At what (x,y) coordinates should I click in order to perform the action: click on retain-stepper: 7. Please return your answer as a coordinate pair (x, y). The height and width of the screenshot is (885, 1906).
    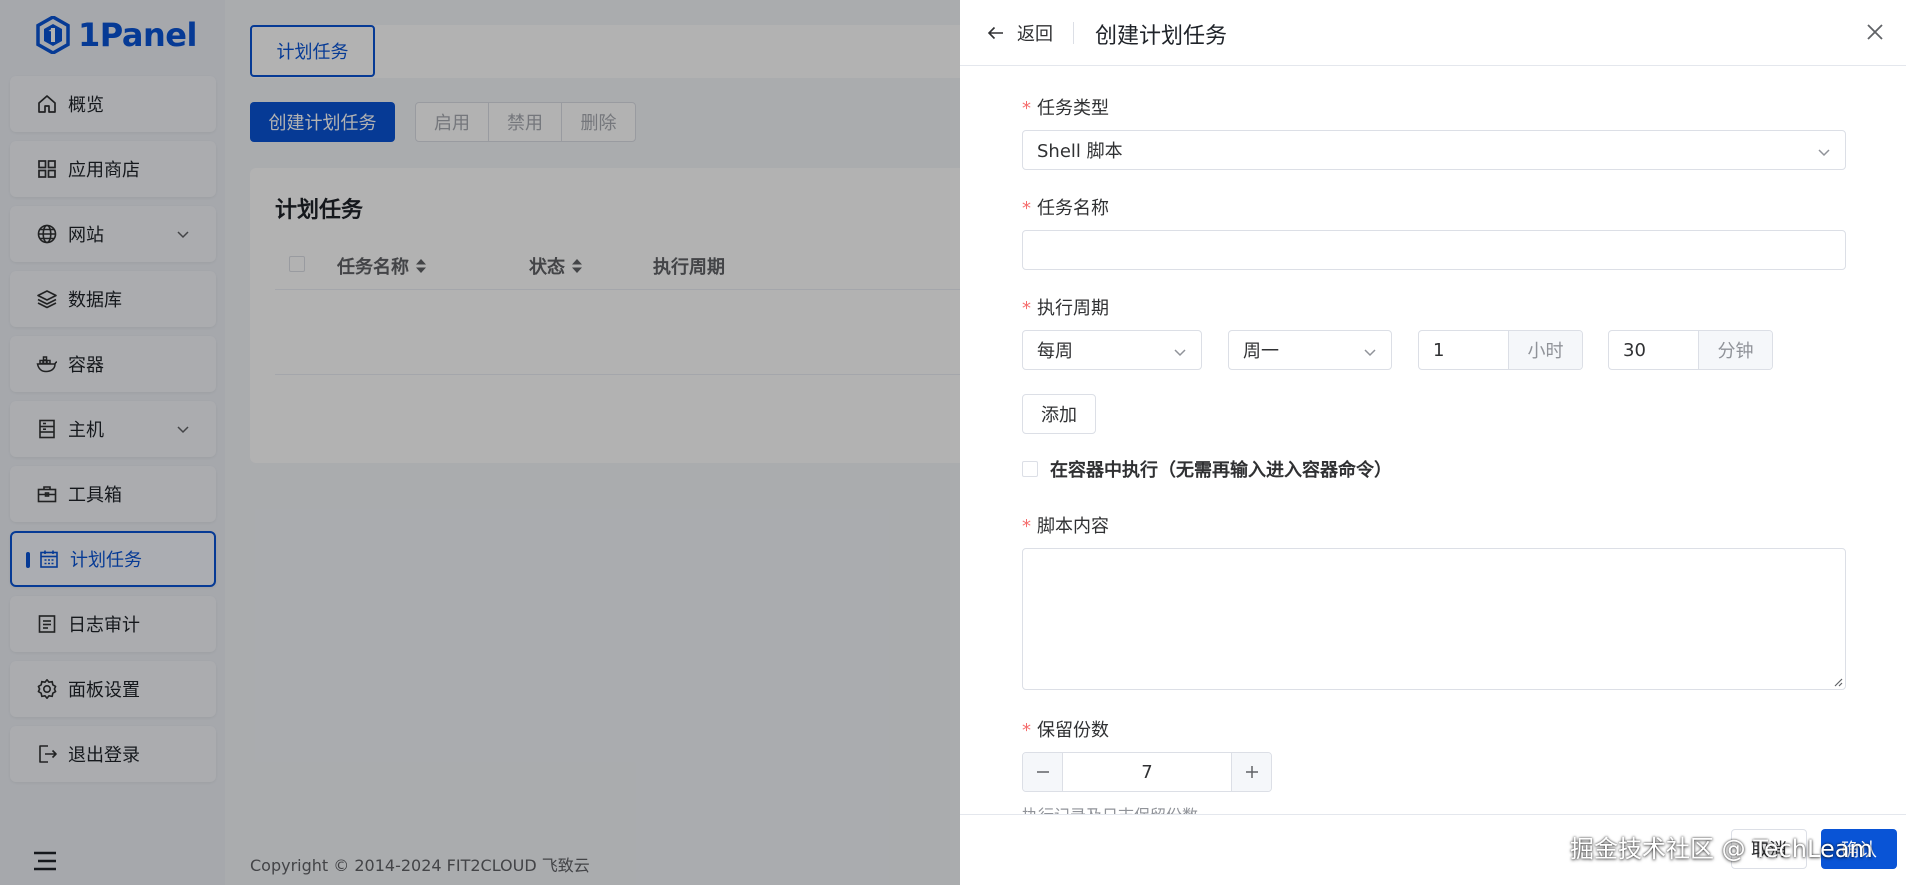
    Looking at the image, I should click on (1147, 772).